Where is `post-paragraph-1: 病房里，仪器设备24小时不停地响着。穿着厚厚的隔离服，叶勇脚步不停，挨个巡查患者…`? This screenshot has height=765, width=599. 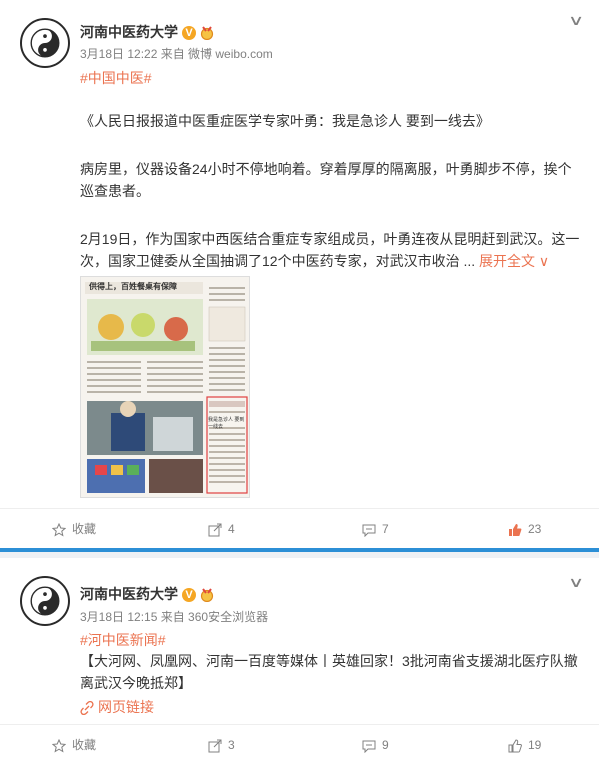 post-paragraph-1: 病房里，仪器设备24小时不停地响着。穿着厚厚的隔离服，叶勇脚步不停，挨个巡查患者… is located at coordinates (326, 180).